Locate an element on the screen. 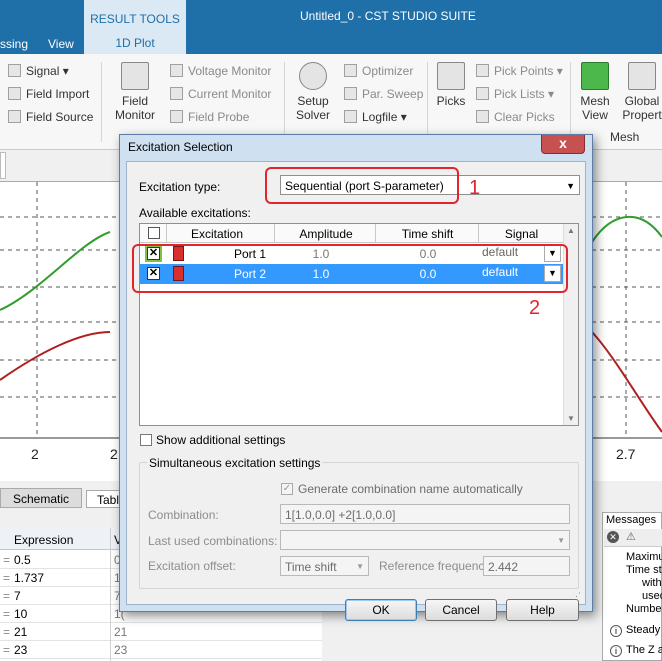 The image size is (662, 661). voltage-monitor-icon is located at coordinates (176, 70).